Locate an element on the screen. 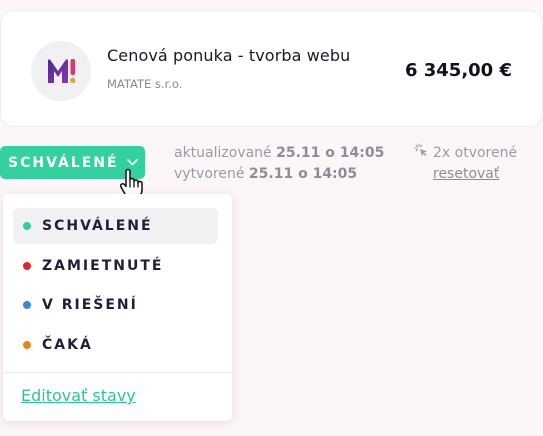  open-count-text: 2x otvorené is located at coordinates (475, 153).